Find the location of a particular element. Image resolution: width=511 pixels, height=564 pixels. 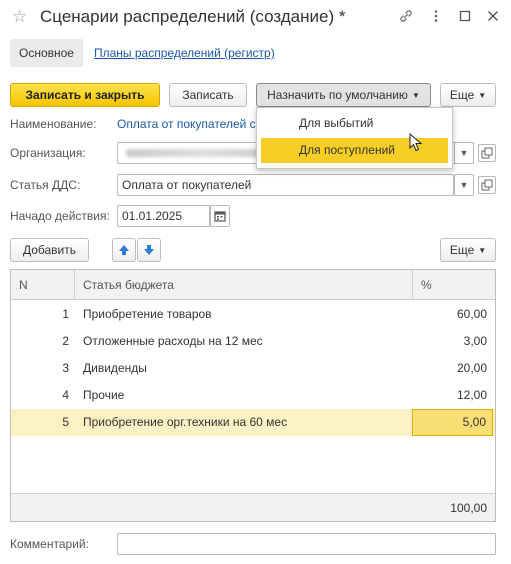

set-default-button: Назначить по умолчанию ▼ is located at coordinates (343, 95).